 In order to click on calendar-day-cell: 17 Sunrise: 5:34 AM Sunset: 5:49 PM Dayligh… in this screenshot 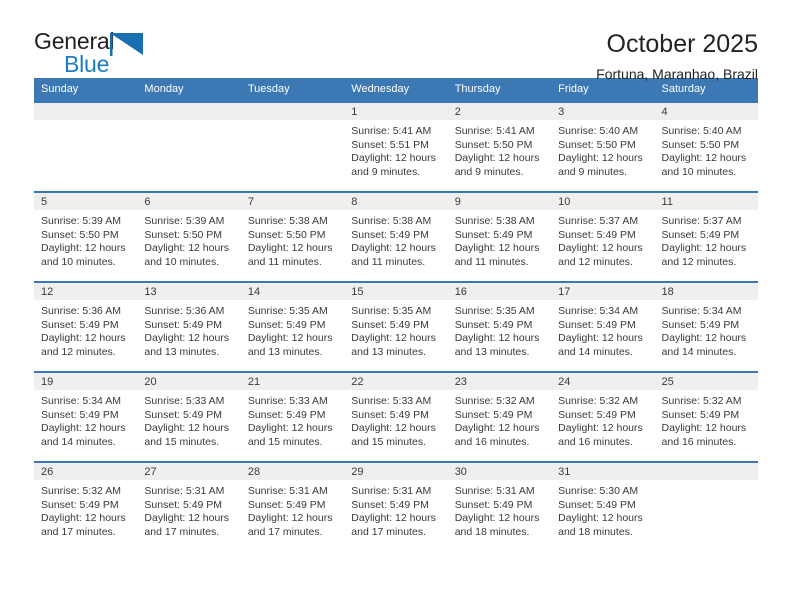, I will do `click(603, 326)`.